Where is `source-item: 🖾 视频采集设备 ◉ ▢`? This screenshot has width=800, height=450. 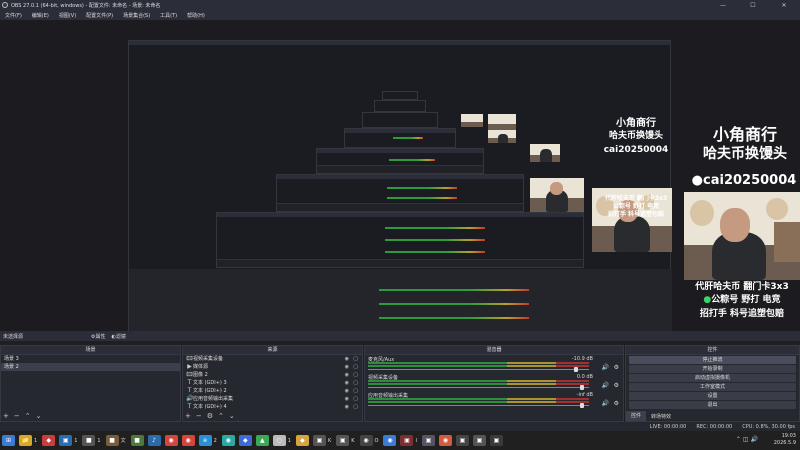
source-item: 🖾 视频采集设备 ◉ ▢ is located at coordinates (272, 359).